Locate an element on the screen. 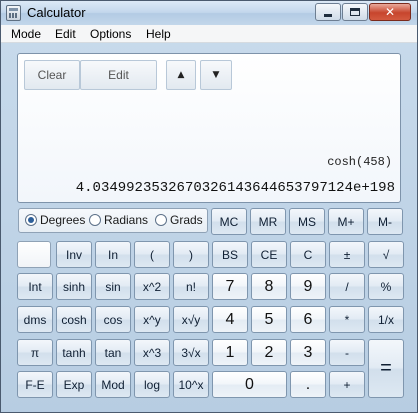 Image resolution: width=418 pixels, height=413 pixels. calculator-app-icon is located at coordinates (13, 13).